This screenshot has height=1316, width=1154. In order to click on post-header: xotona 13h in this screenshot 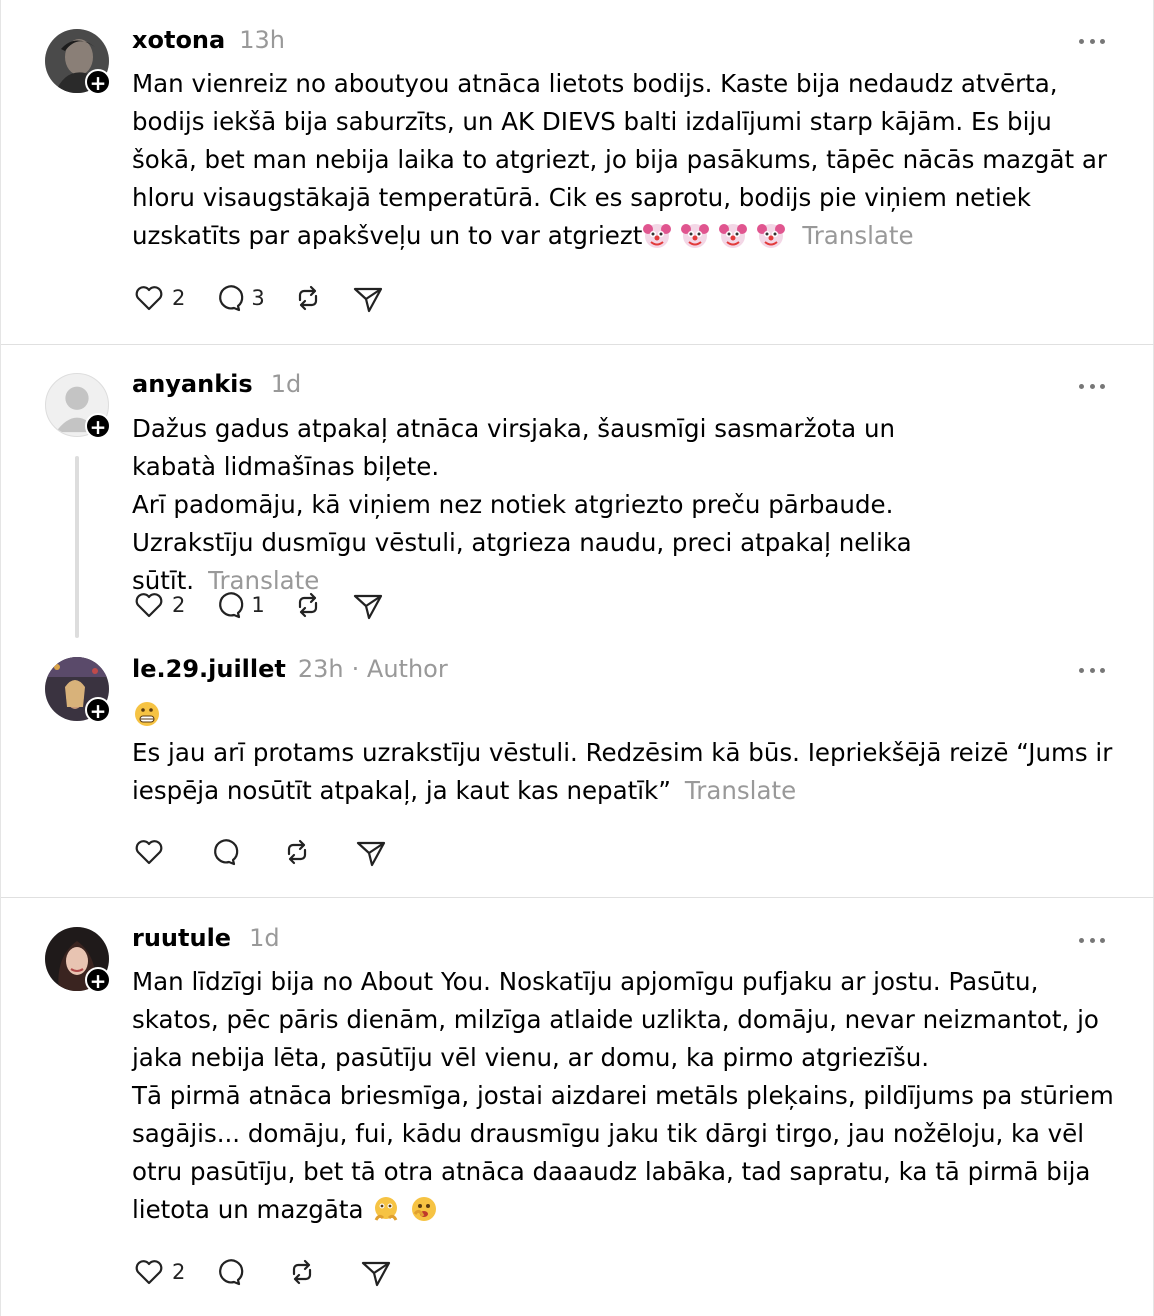, I will do `click(208, 41)`.